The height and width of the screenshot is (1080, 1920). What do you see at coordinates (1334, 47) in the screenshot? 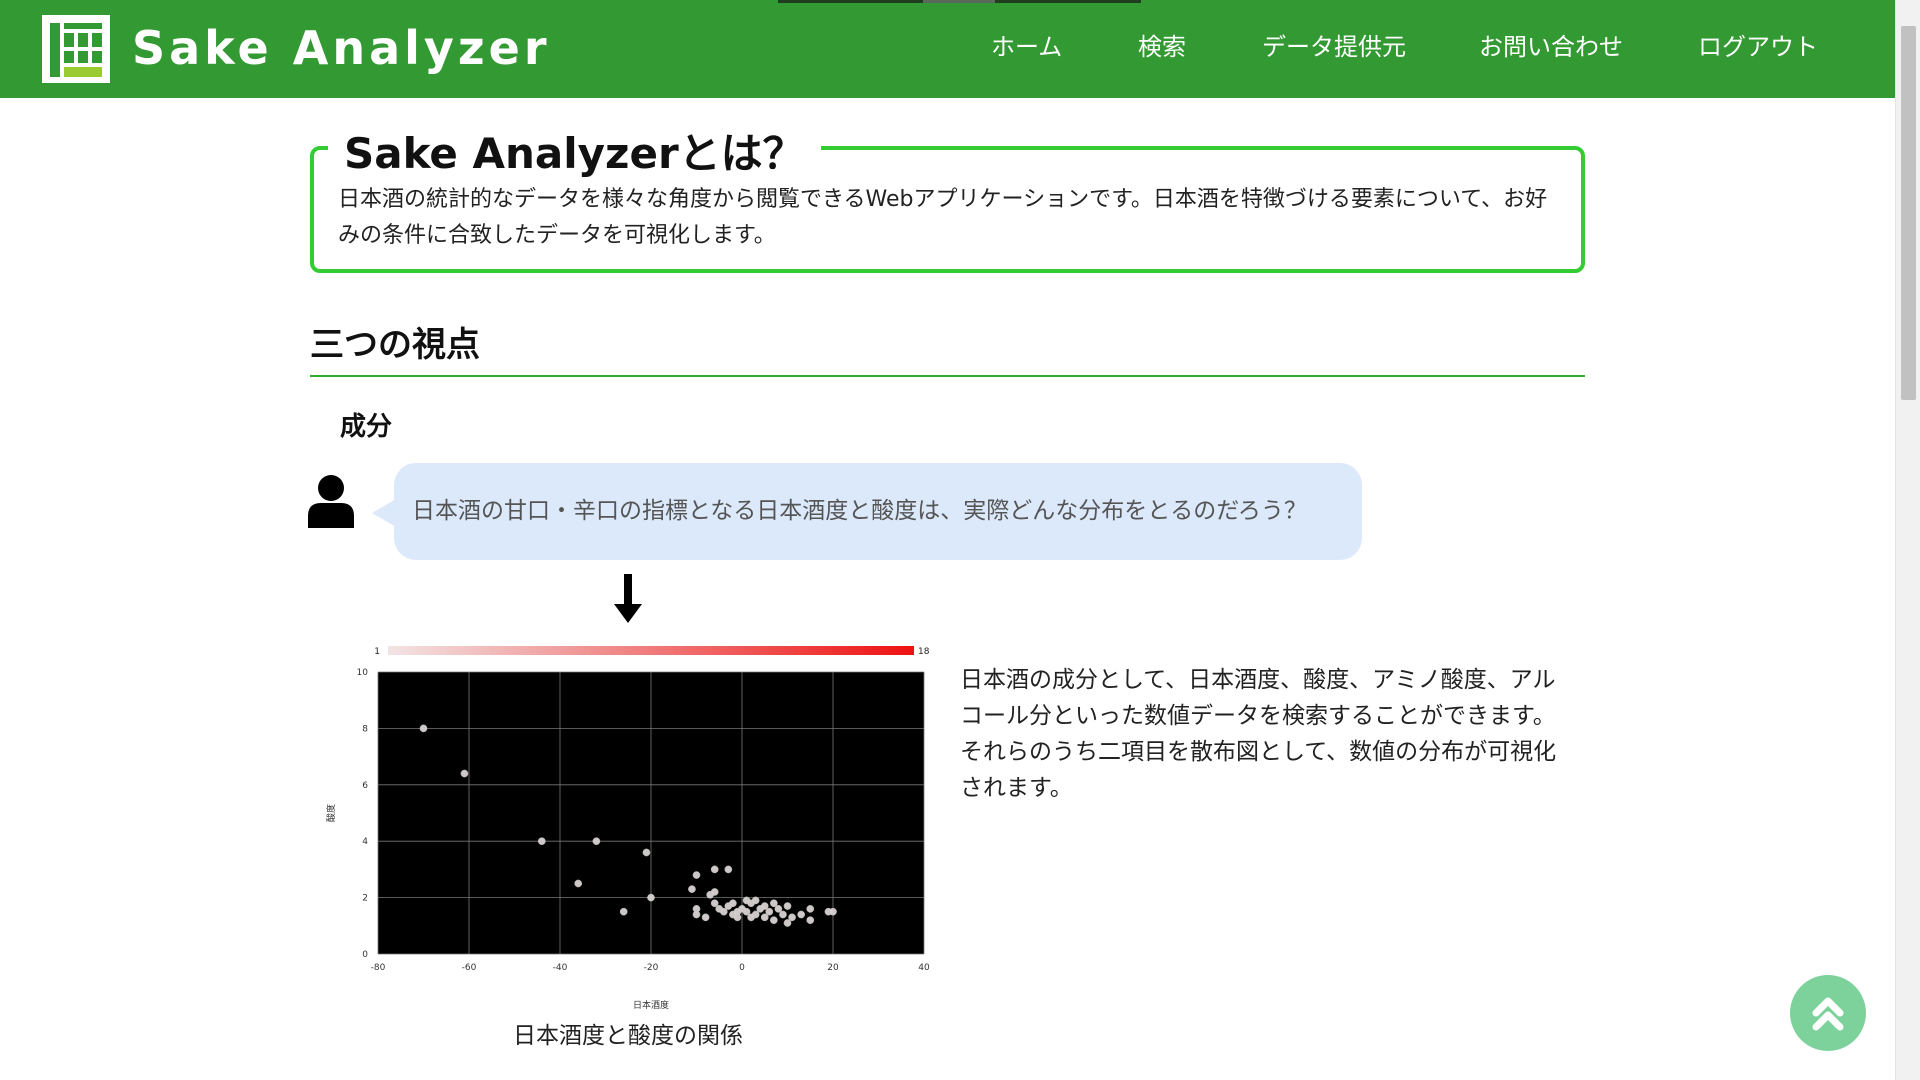
I see `nav-data-source: データ提供元` at bounding box center [1334, 47].